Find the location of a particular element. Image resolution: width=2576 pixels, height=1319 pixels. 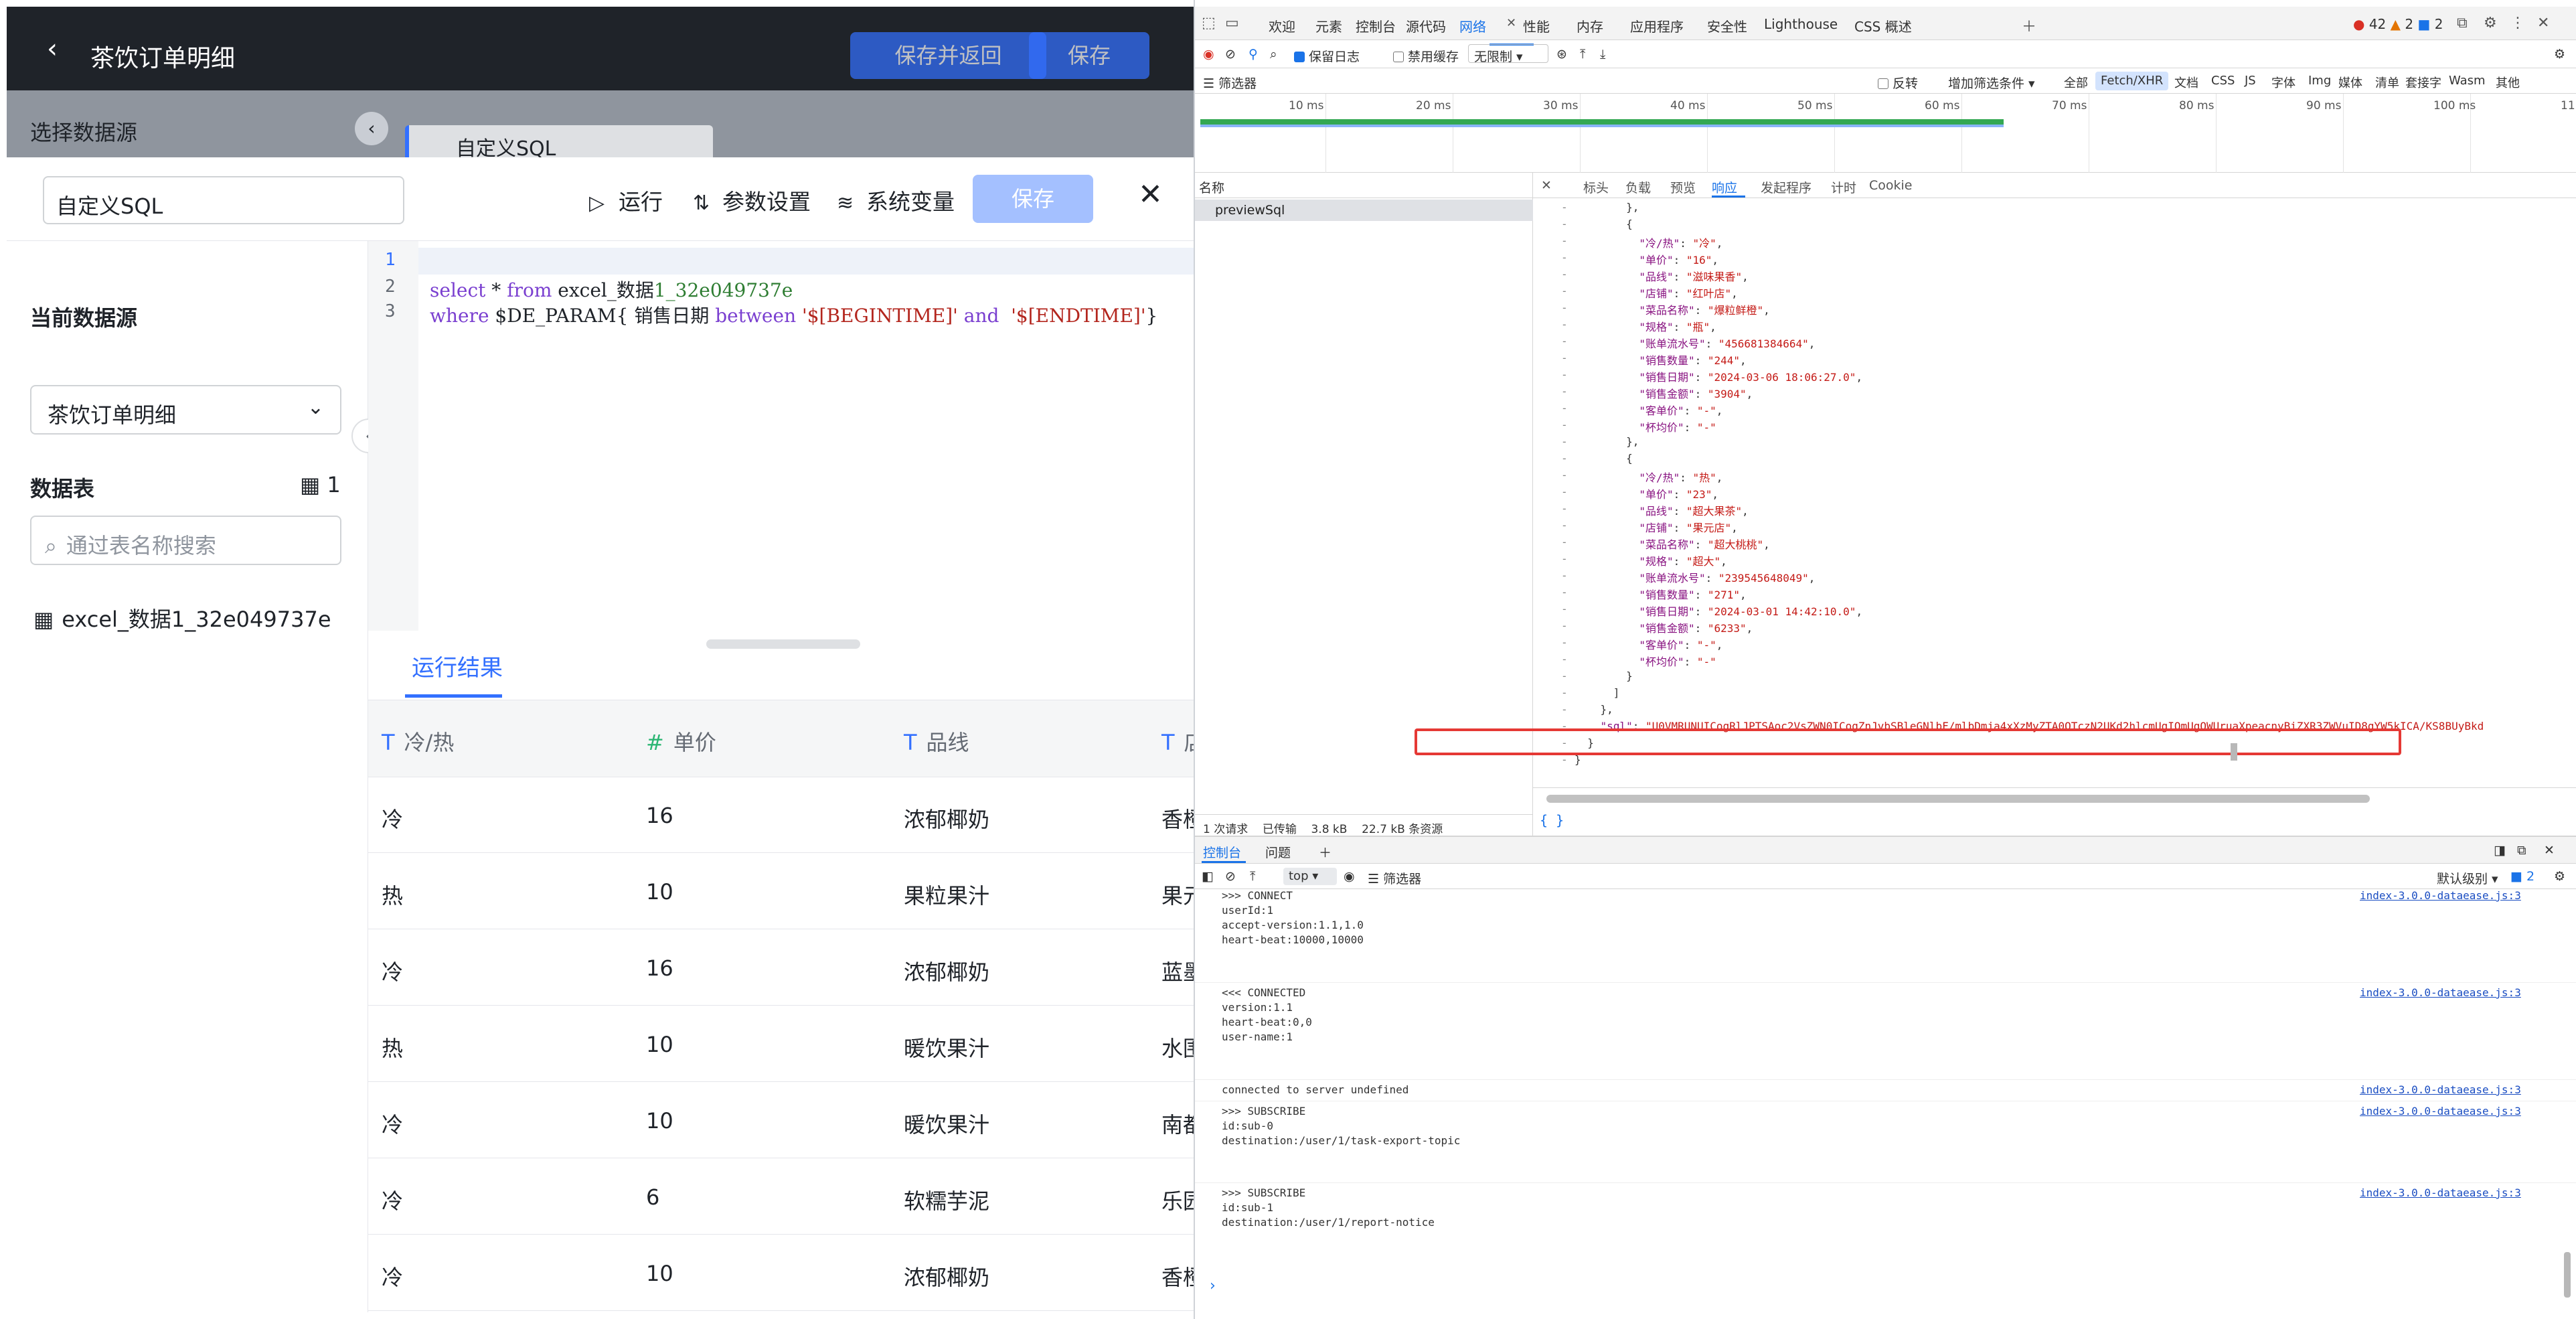

response-tab: Cookie is located at coordinates (1891, 185).